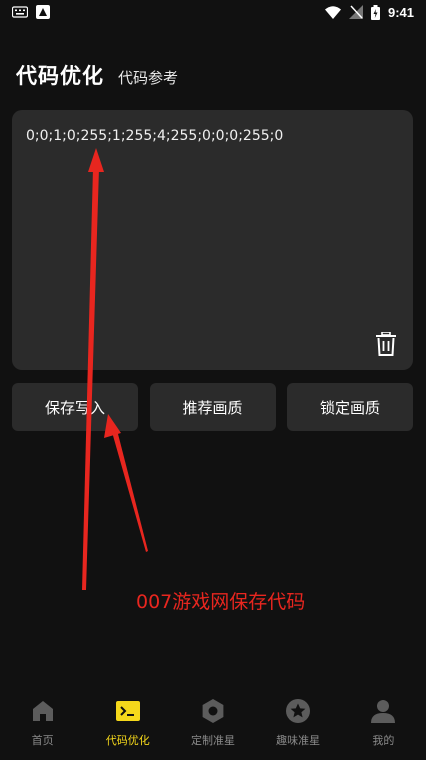 Image resolution: width=426 pixels, height=760 pixels. I want to click on recommend-quality-button: 推荐画质, so click(212, 407).